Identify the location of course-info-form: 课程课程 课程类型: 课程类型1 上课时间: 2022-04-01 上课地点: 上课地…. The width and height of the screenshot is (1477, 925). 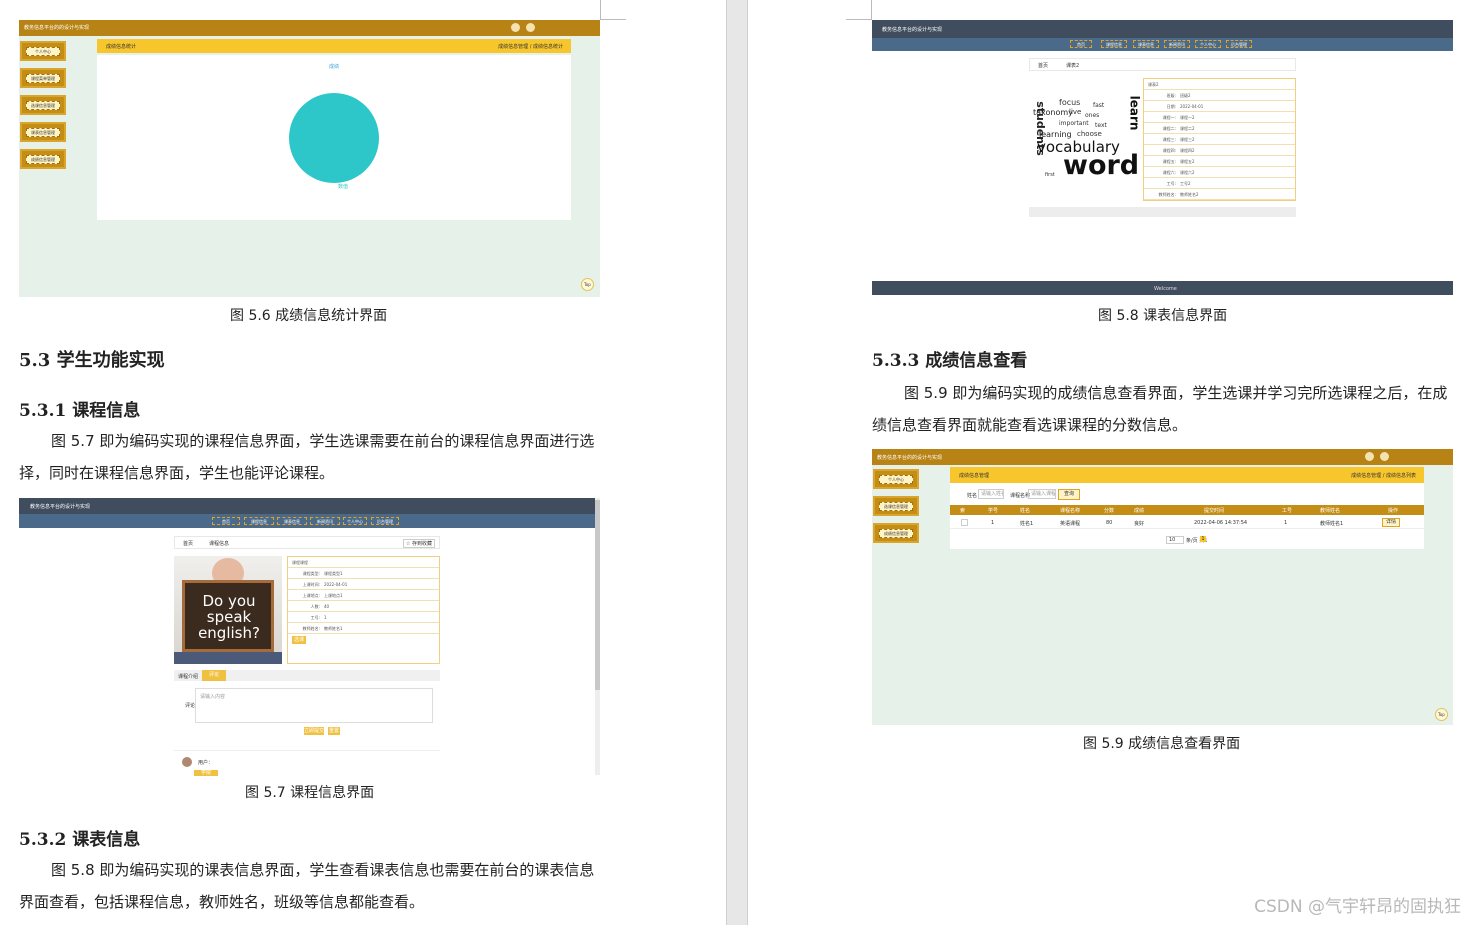
(363, 610).